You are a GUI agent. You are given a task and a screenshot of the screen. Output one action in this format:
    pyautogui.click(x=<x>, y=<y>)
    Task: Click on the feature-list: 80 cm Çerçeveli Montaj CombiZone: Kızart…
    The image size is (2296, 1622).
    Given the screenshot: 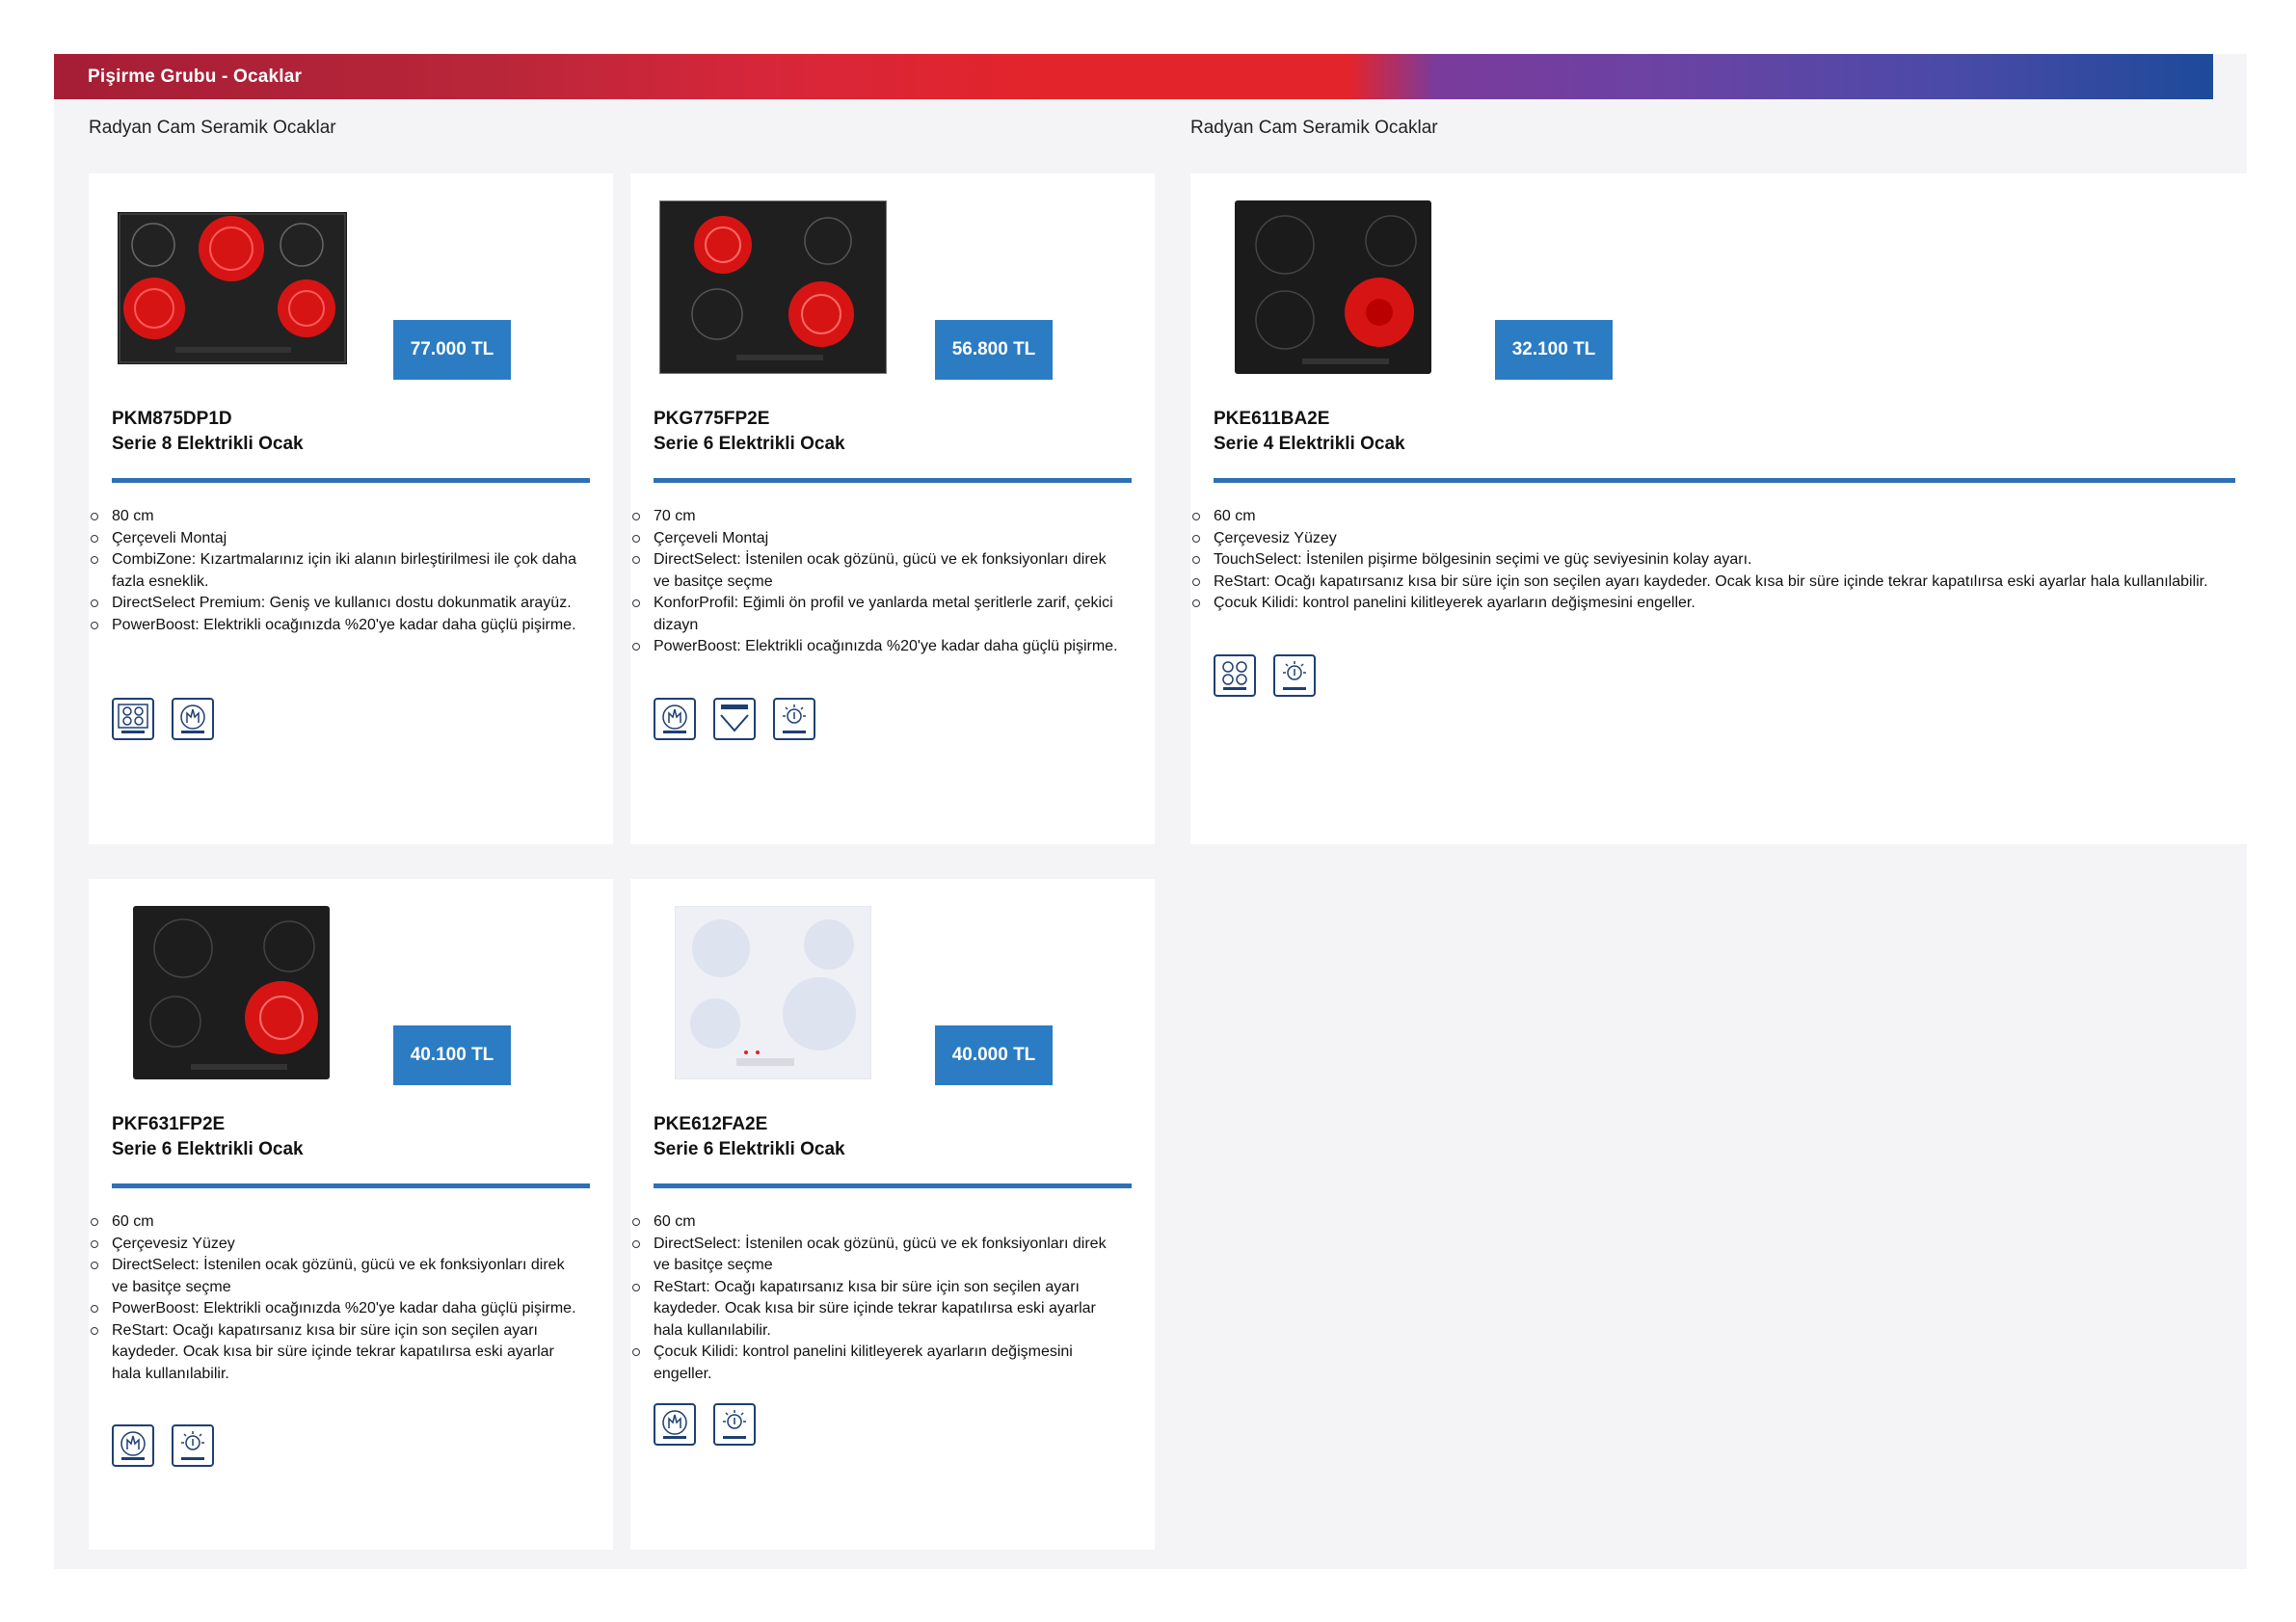 What is the action you would take?
    pyautogui.click(x=337, y=571)
    